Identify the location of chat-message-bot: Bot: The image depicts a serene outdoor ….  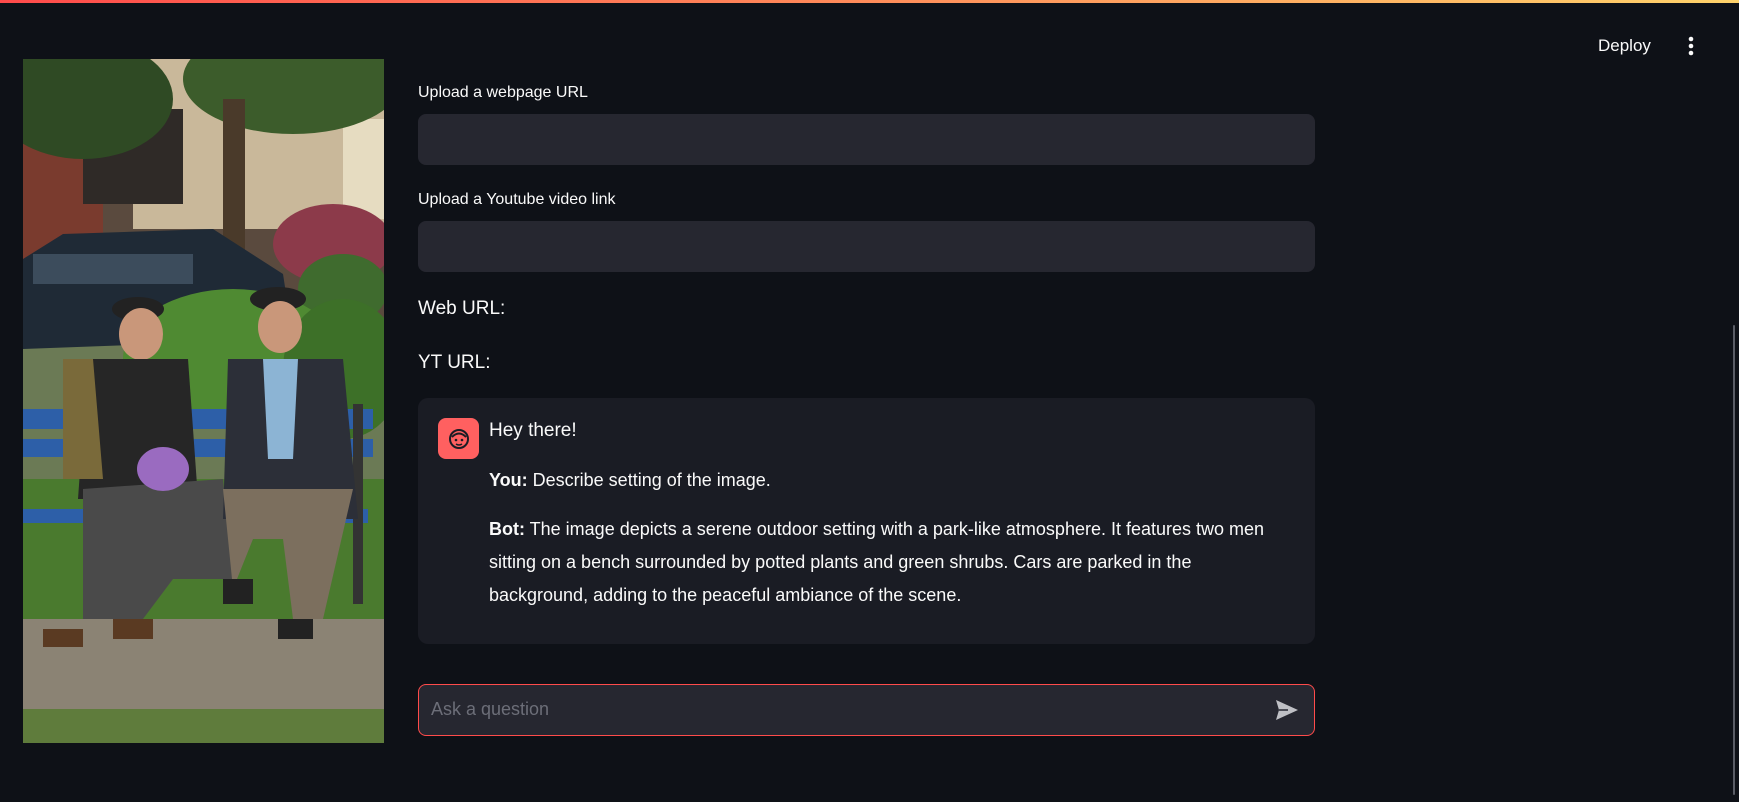
(889, 562).